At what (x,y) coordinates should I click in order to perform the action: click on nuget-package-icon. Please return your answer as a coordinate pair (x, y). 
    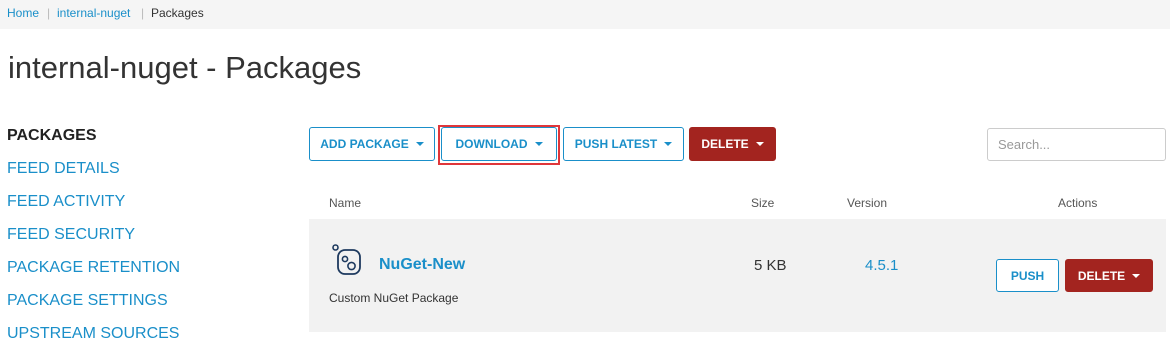
    Looking at the image, I should click on (346, 259).